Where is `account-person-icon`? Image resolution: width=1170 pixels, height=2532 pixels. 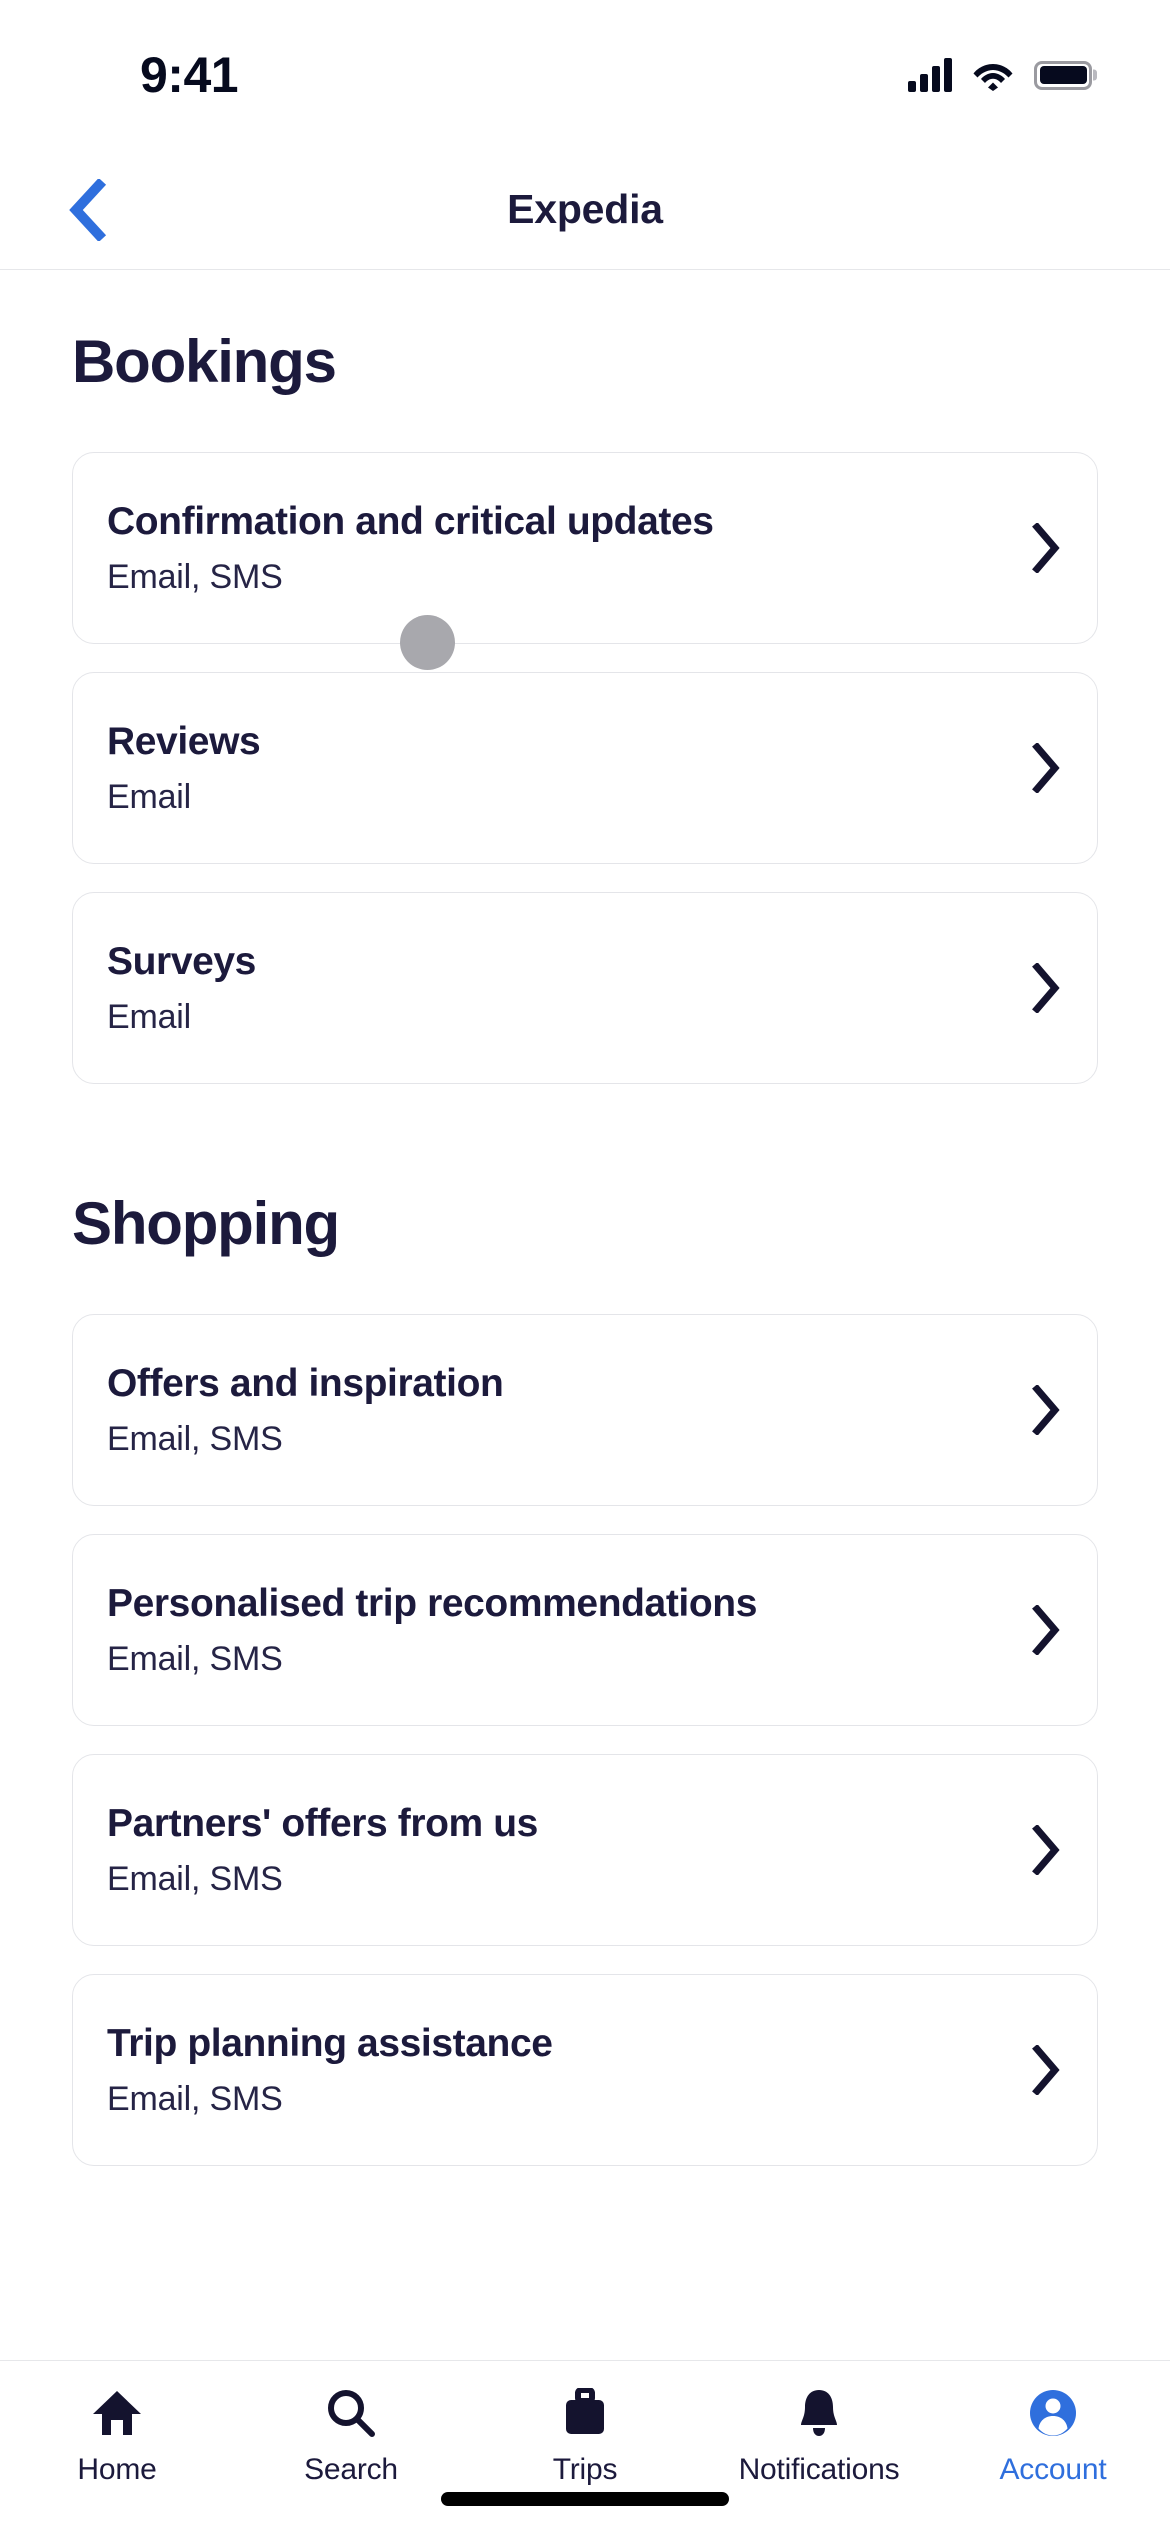
account-person-icon is located at coordinates (1053, 2413).